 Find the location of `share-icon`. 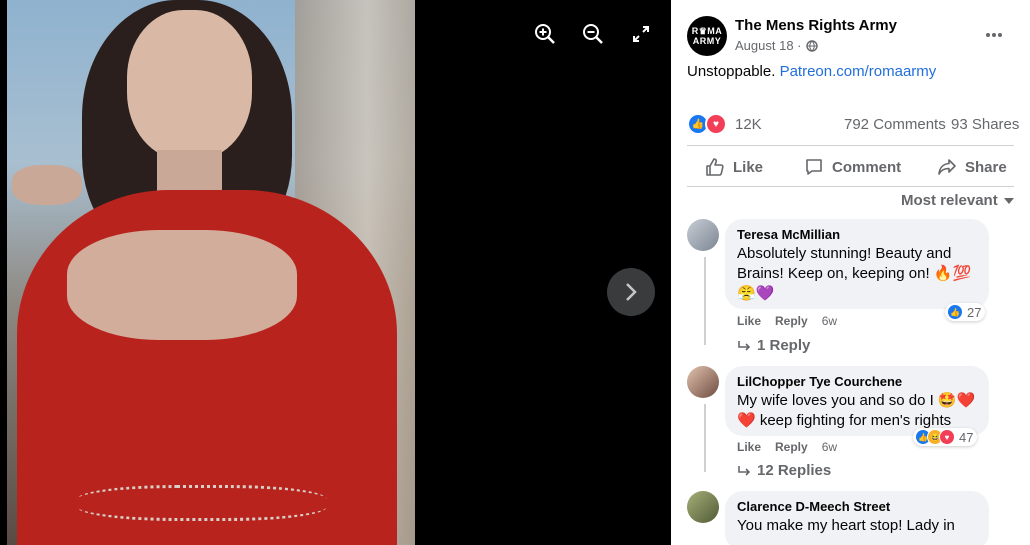

share-icon is located at coordinates (947, 167).